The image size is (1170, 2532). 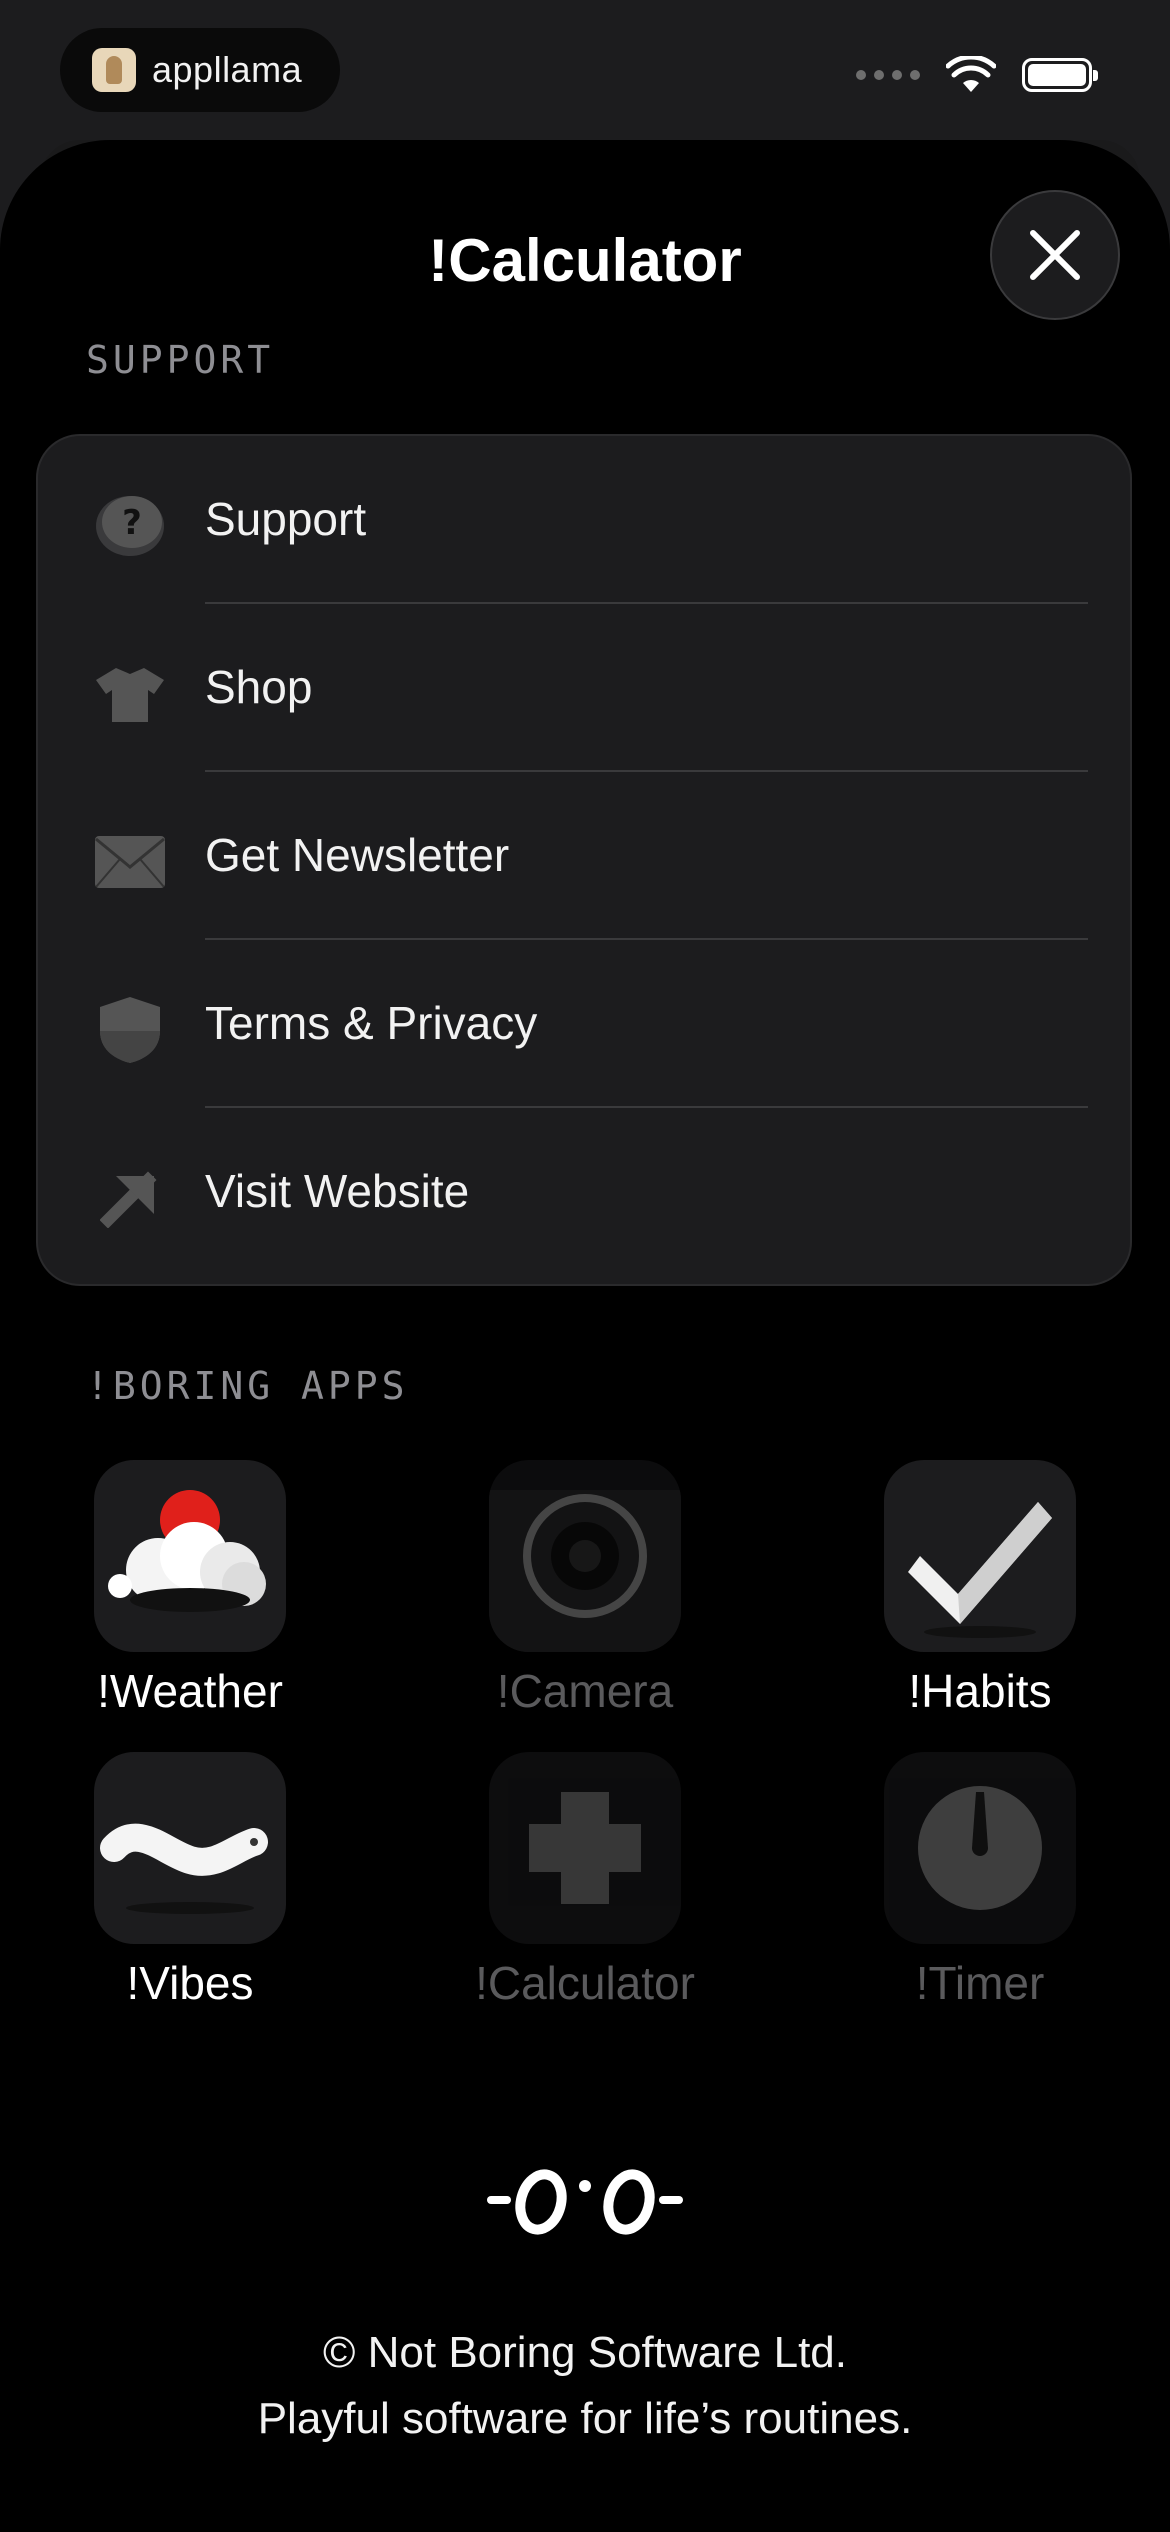 I want to click on tagline-text: Playful software for life’s routines., so click(x=585, y=2418).